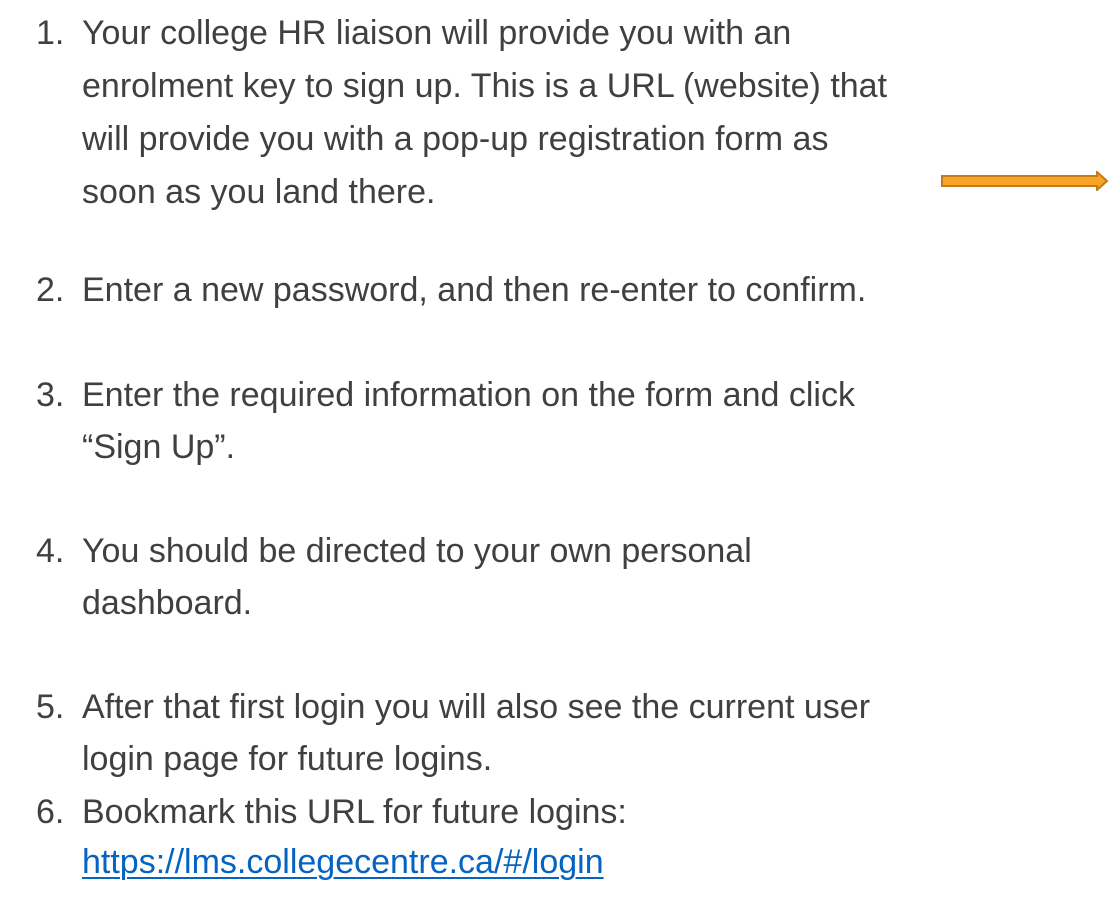 This screenshot has width=1108, height=899. What do you see at coordinates (50, 395) in the screenshot?
I see `step-number: 3.` at bounding box center [50, 395].